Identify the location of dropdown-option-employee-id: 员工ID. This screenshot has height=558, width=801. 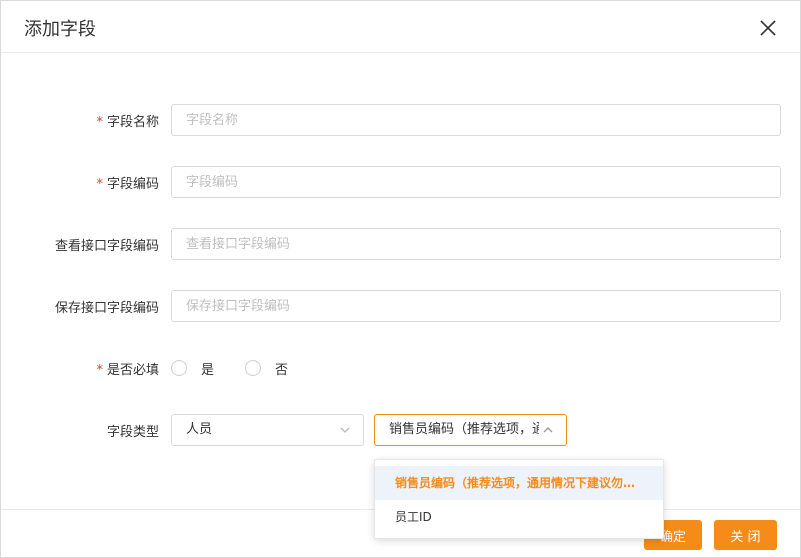
(519, 517).